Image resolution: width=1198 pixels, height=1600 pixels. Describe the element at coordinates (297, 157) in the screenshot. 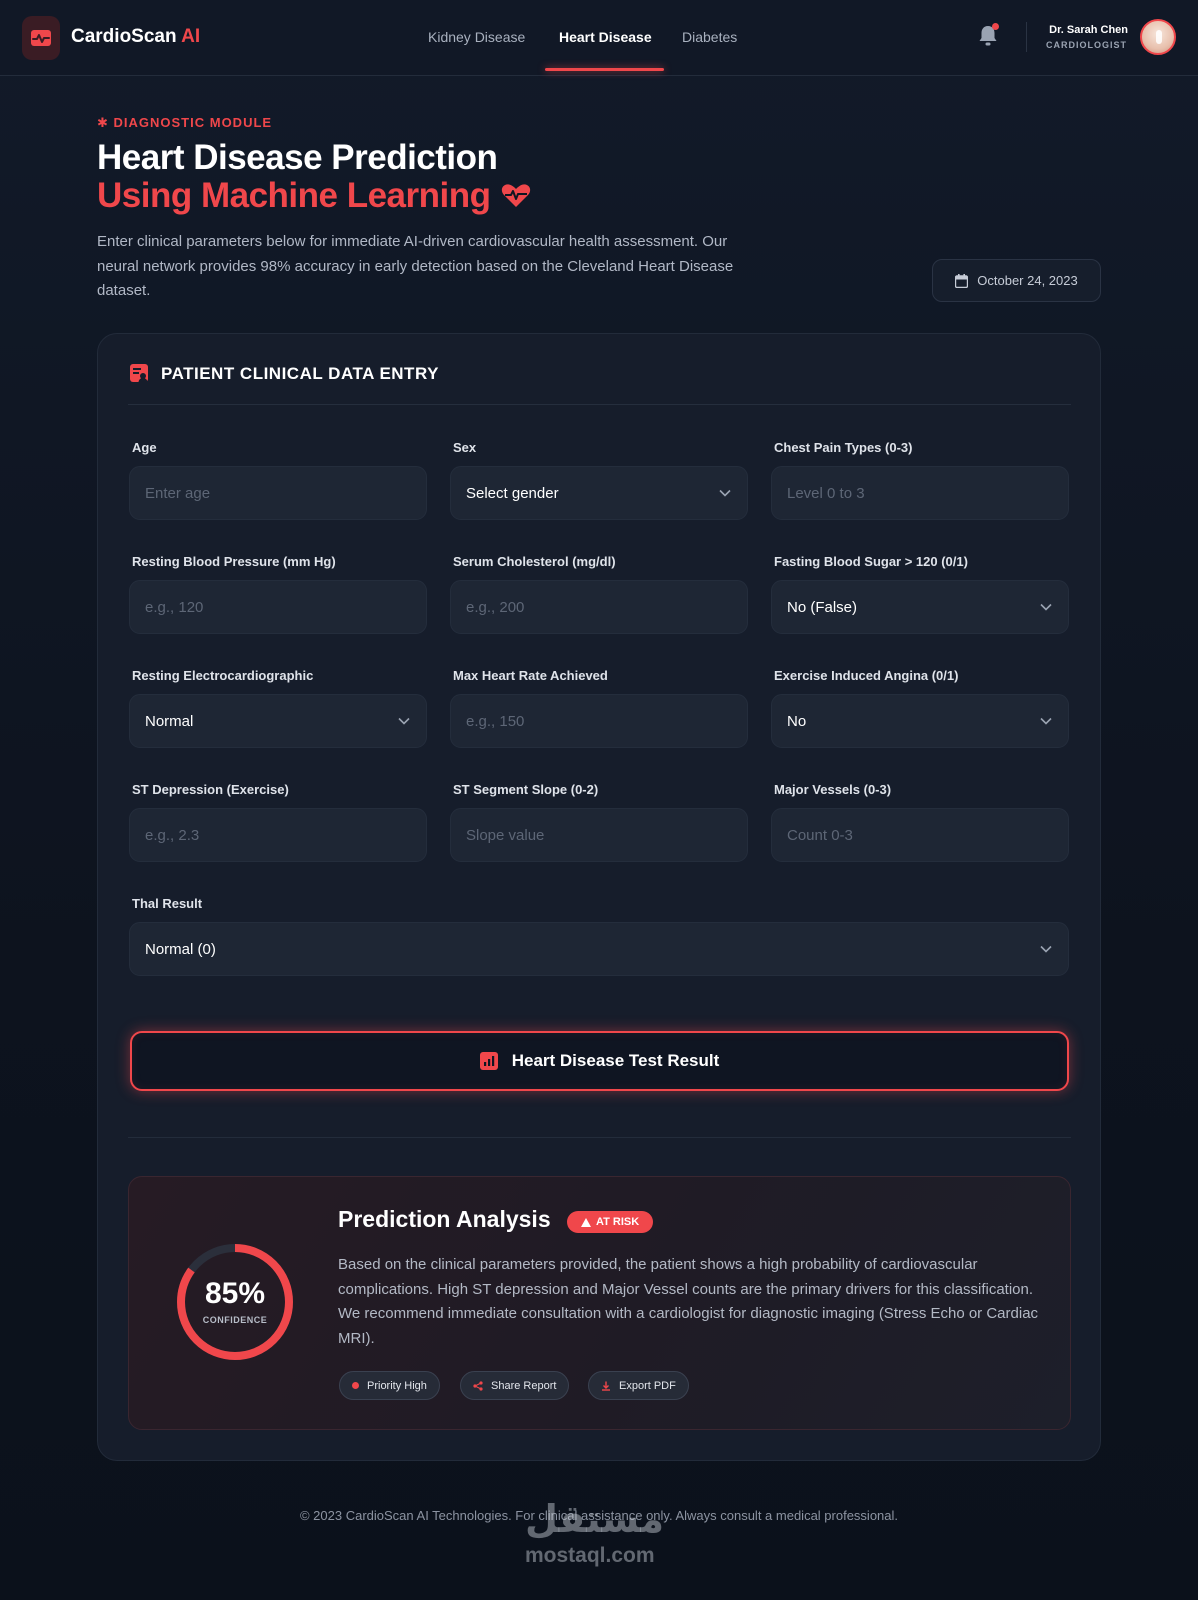

I see `page-title-line1: Heart Disease Prediction` at that location.